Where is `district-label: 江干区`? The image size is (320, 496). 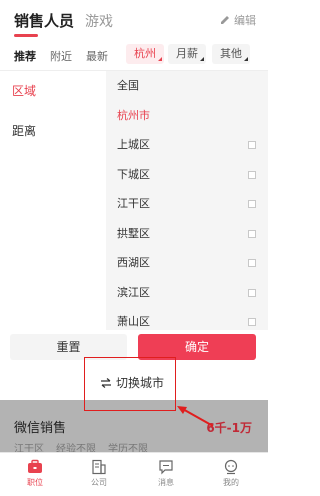 district-label: 江干区 is located at coordinates (133, 203).